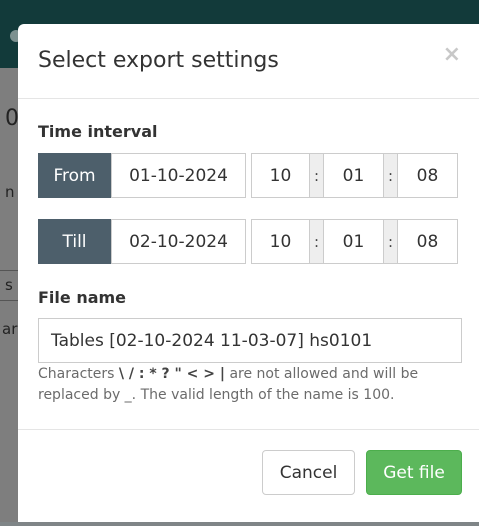 The height and width of the screenshot is (526, 479). Describe the element at coordinates (353, 241) in the screenshot. I see `till-minute-input: 01` at that location.